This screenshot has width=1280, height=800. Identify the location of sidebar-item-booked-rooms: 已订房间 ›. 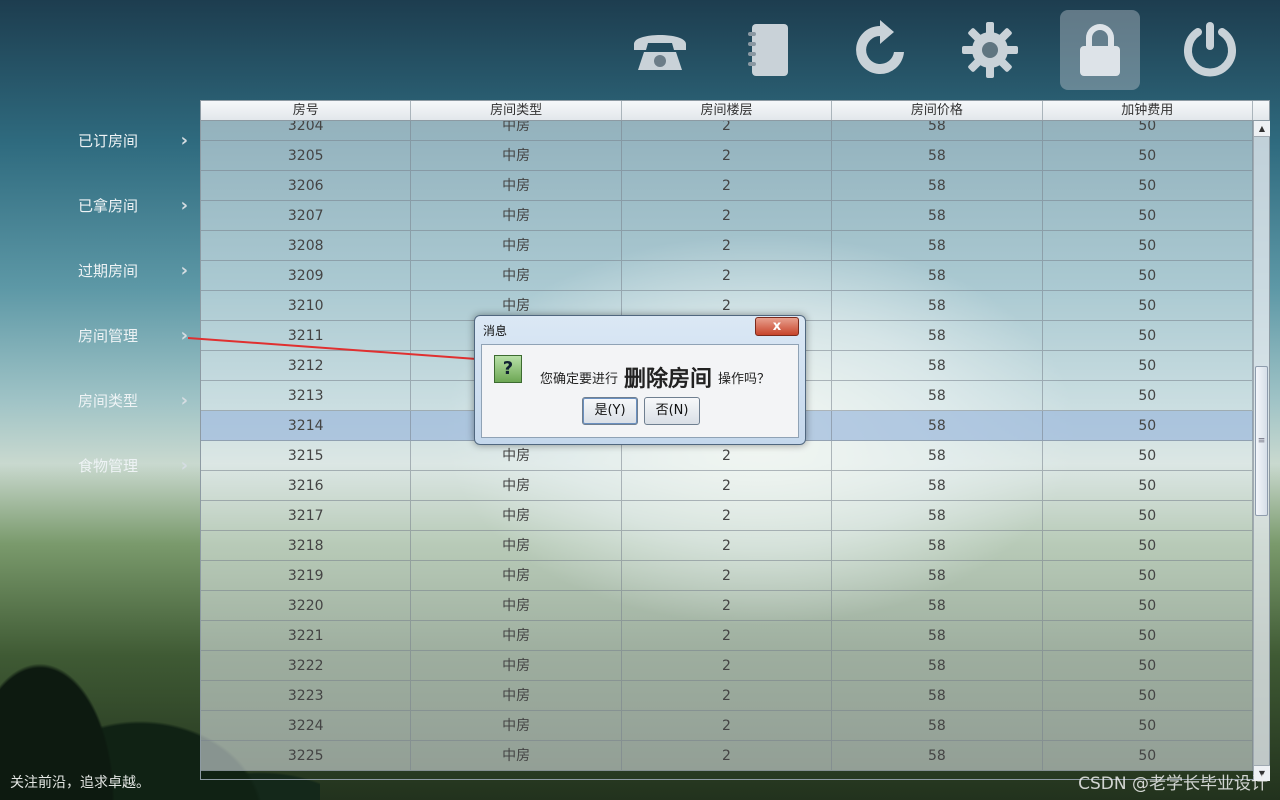
(133, 140).